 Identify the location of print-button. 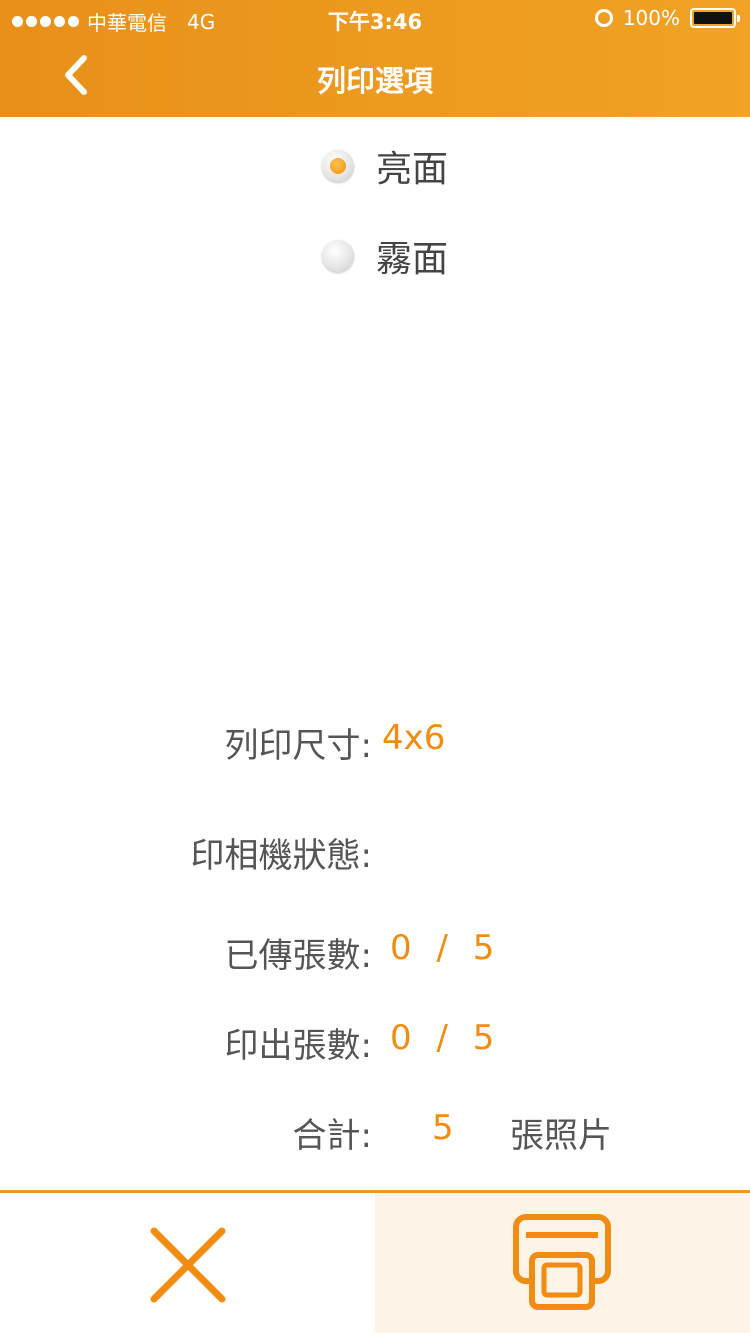
(562, 1263).